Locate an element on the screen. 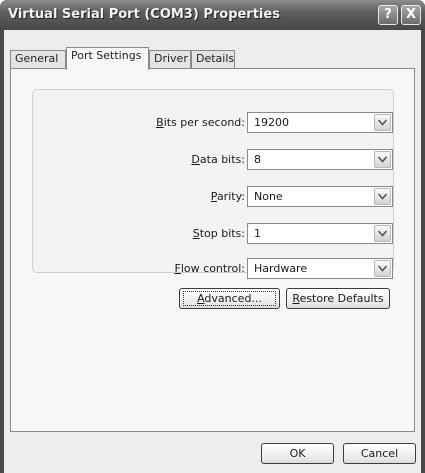 This screenshot has width=425, height=473. stop-bits-row: Stop bits: 1 is located at coordinates (214, 234).